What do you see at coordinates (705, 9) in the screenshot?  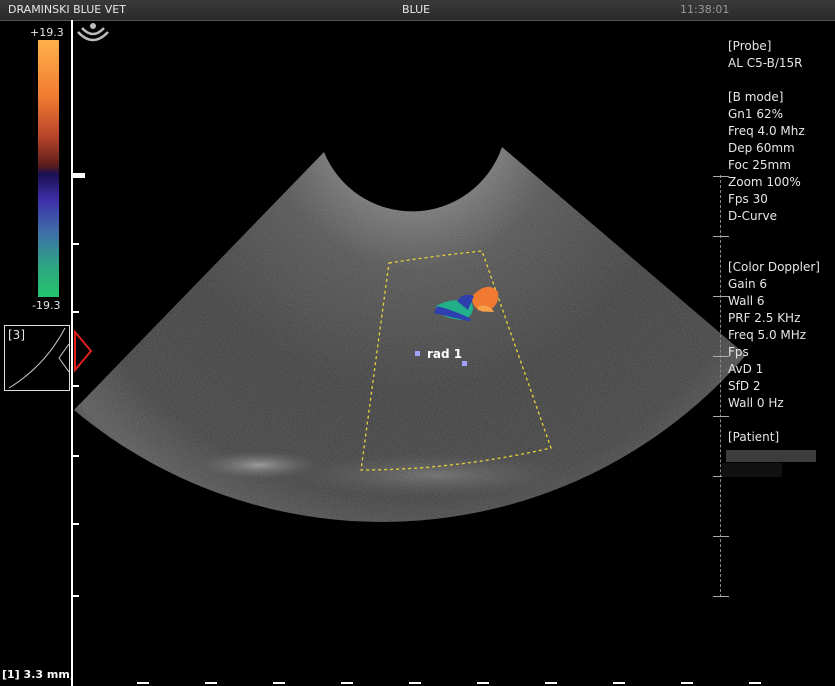 I see `clock: 11:38:01` at bounding box center [705, 9].